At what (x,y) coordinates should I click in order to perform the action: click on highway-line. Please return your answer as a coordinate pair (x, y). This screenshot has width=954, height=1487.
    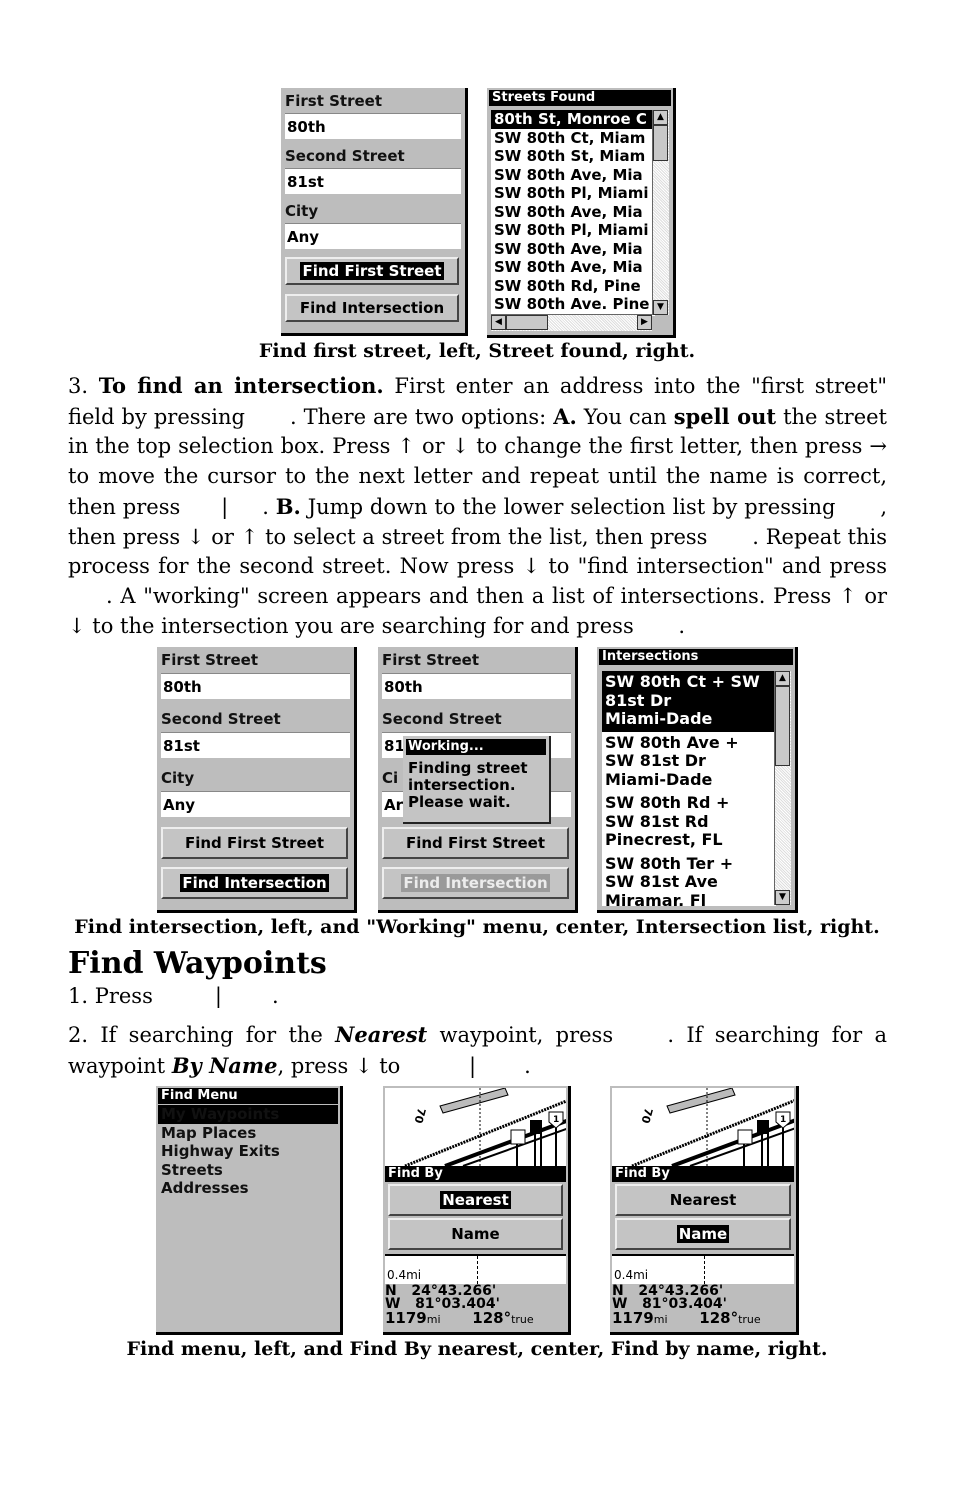
    Looking at the image, I should click on (505, 1142).